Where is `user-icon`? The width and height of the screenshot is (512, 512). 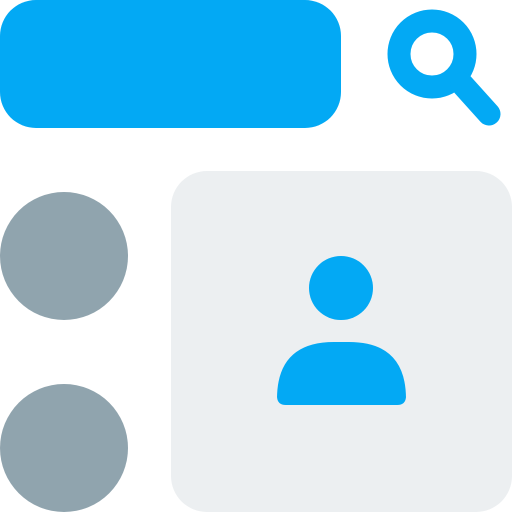
user-icon is located at coordinates (341, 330).